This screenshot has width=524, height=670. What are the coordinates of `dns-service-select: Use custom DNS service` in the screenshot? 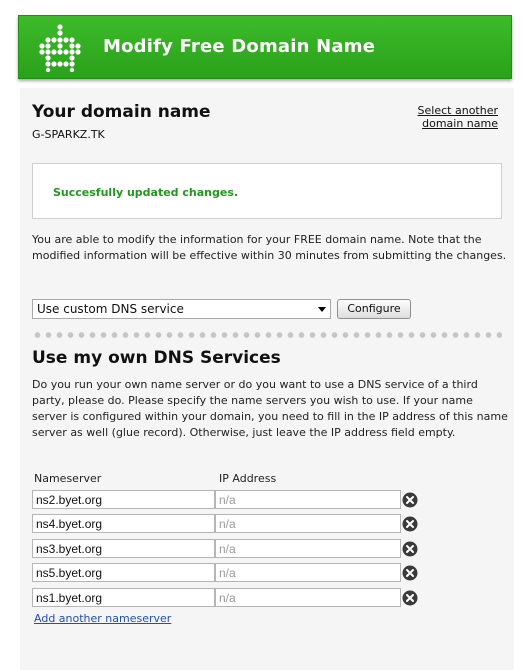 It's located at (181, 309).